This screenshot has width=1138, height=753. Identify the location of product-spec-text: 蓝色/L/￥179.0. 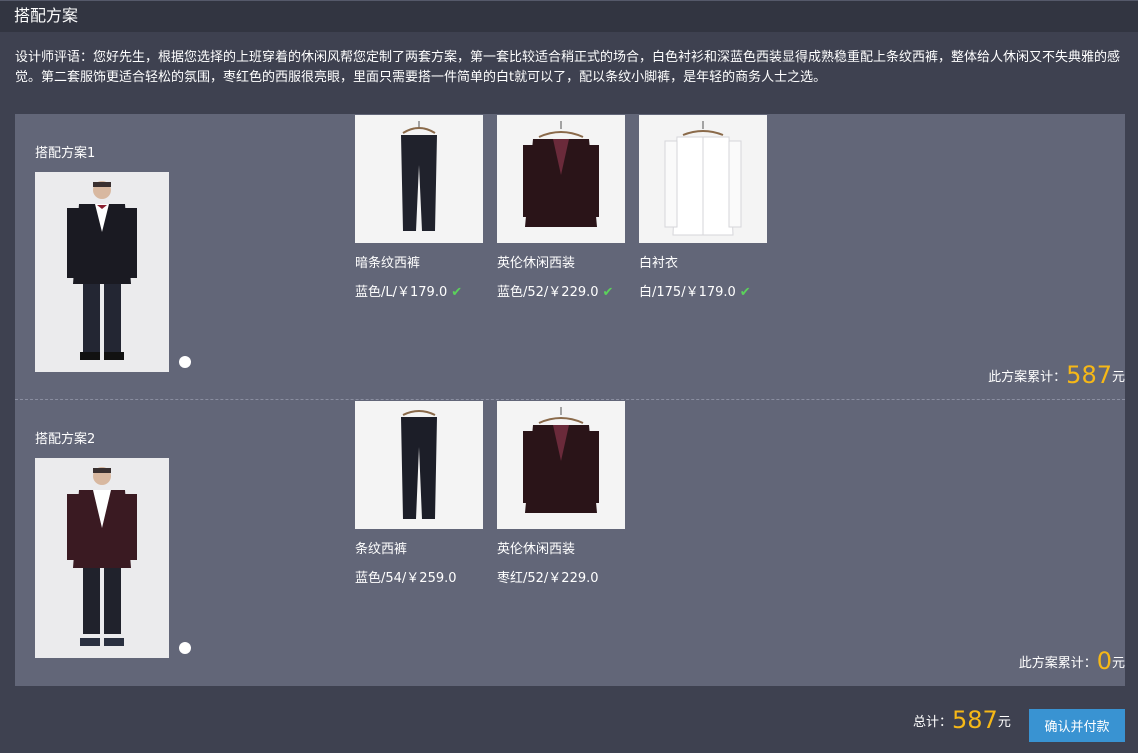
(401, 292).